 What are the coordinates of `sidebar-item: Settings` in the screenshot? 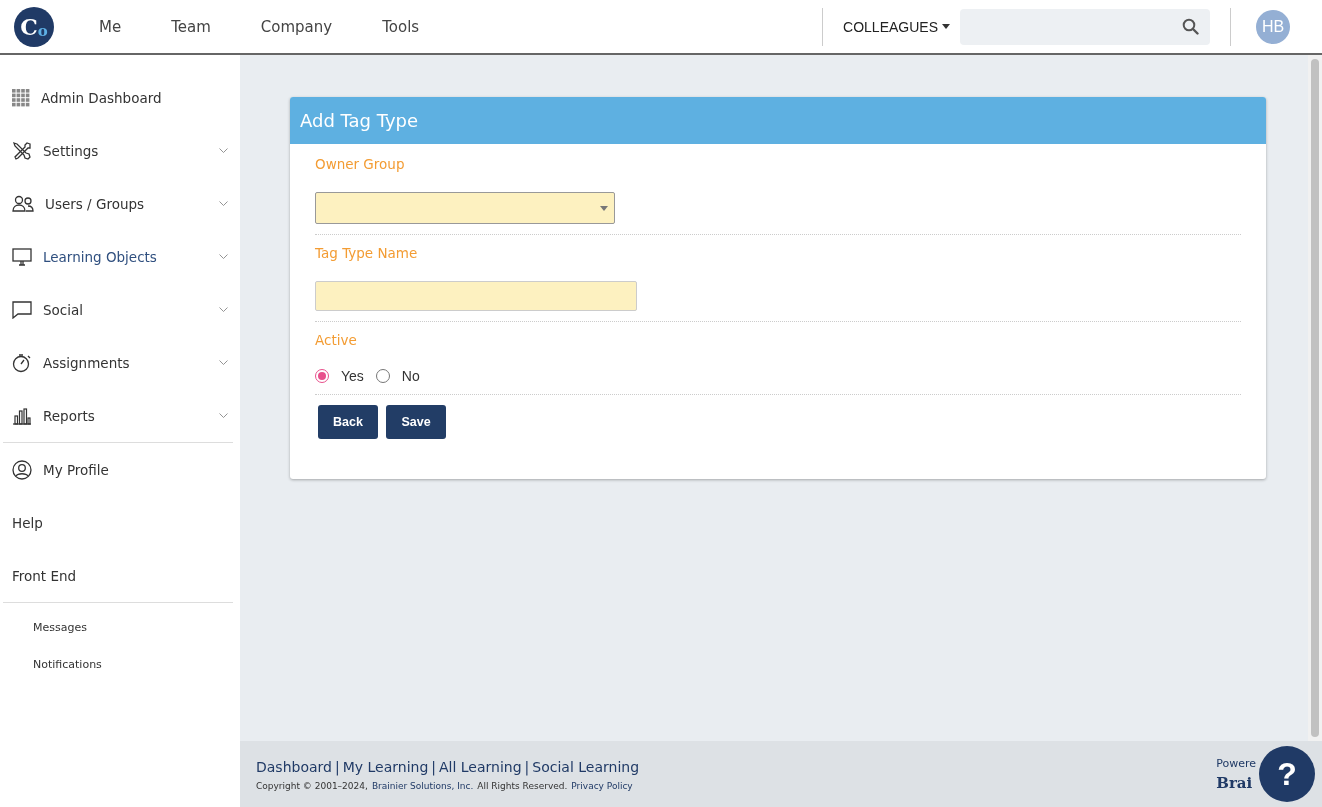 It's located at (118, 150).